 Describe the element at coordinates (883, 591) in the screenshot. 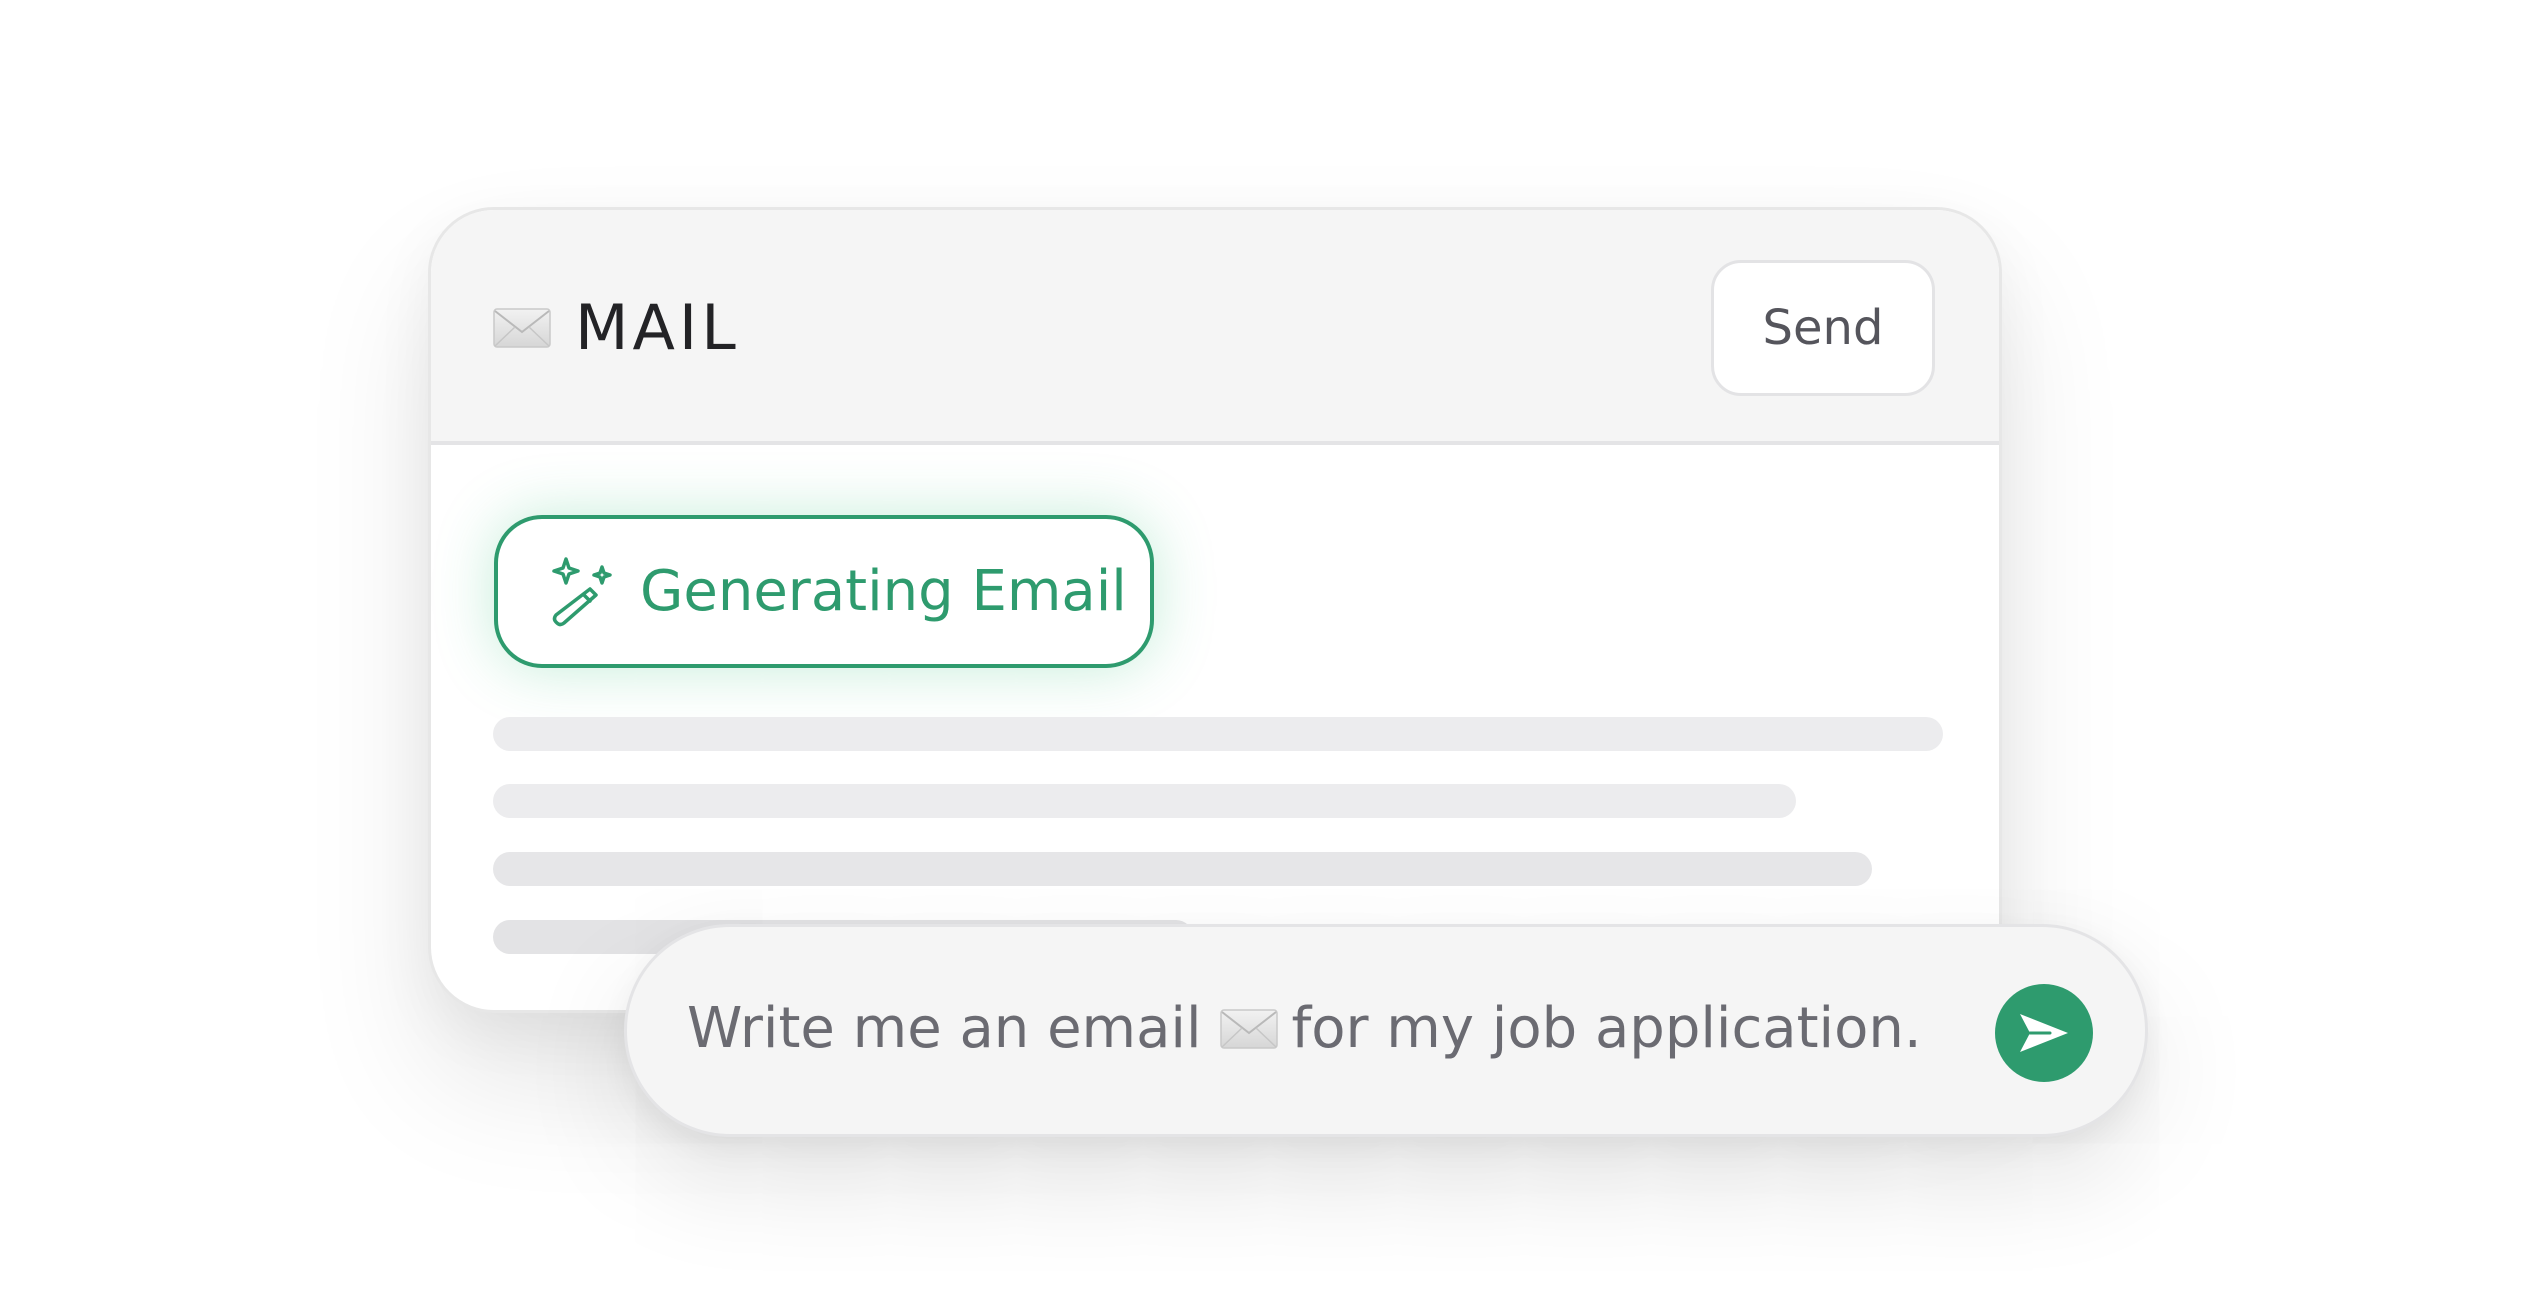

I see `generating-label: Generating Email` at that location.